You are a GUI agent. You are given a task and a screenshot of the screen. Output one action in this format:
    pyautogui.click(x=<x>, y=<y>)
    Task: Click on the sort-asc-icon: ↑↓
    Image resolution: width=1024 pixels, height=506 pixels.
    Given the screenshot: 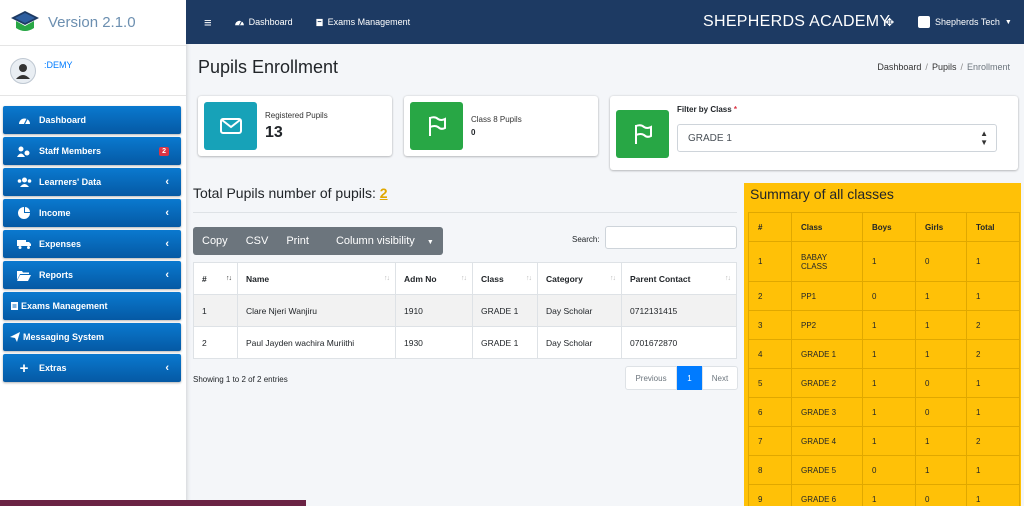 What is the action you would take?
    pyautogui.click(x=229, y=278)
    